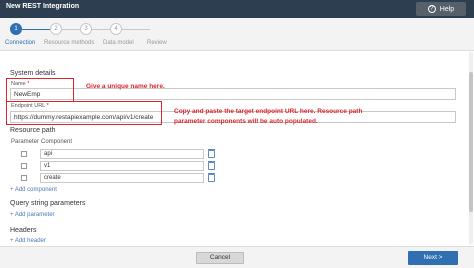 This screenshot has height=268, width=474. What do you see at coordinates (32, 215) in the screenshot?
I see `add-parameter-link: + Add parameter` at bounding box center [32, 215].